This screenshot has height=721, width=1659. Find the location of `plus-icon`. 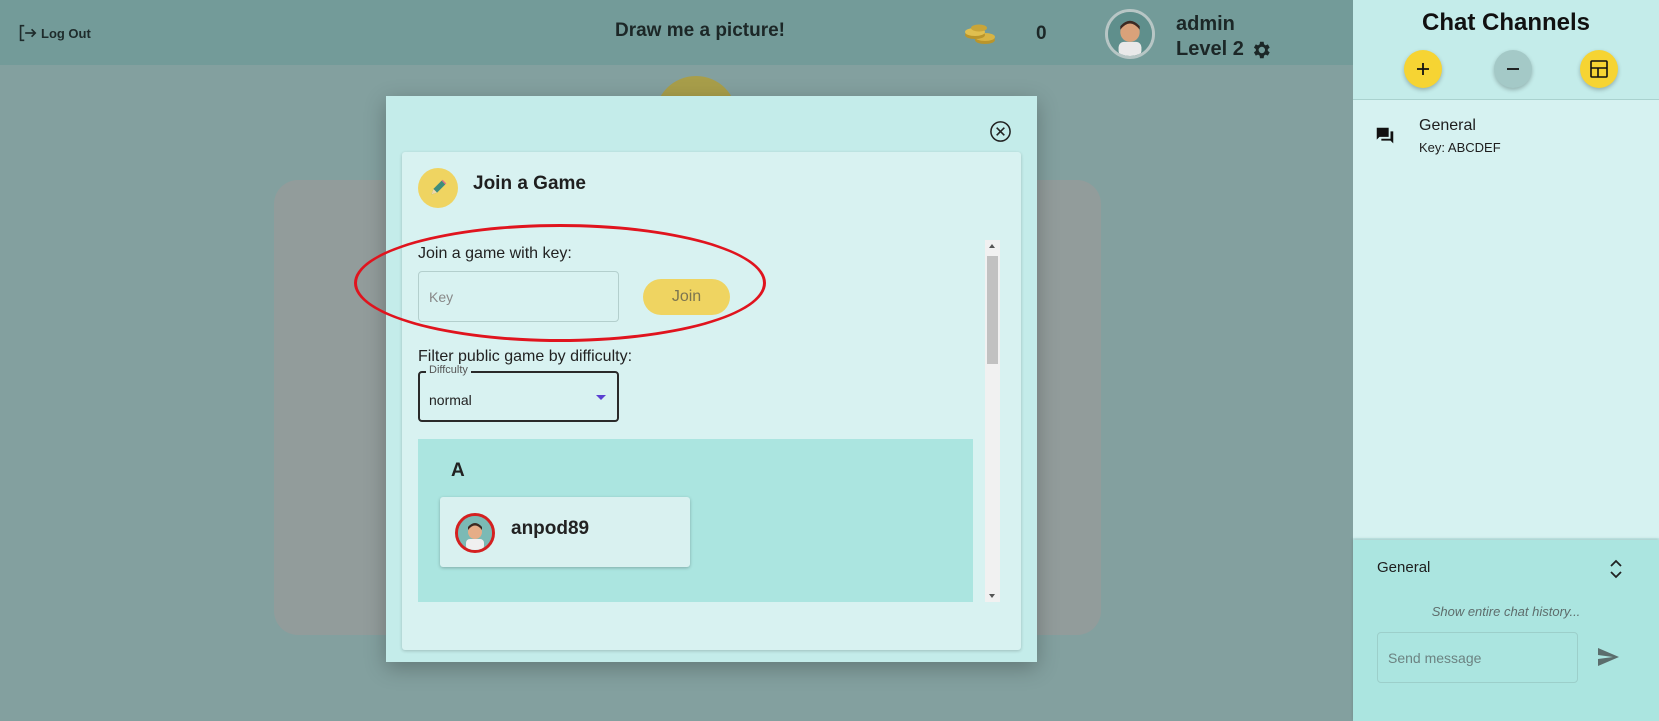

plus-icon is located at coordinates (1423, 69).